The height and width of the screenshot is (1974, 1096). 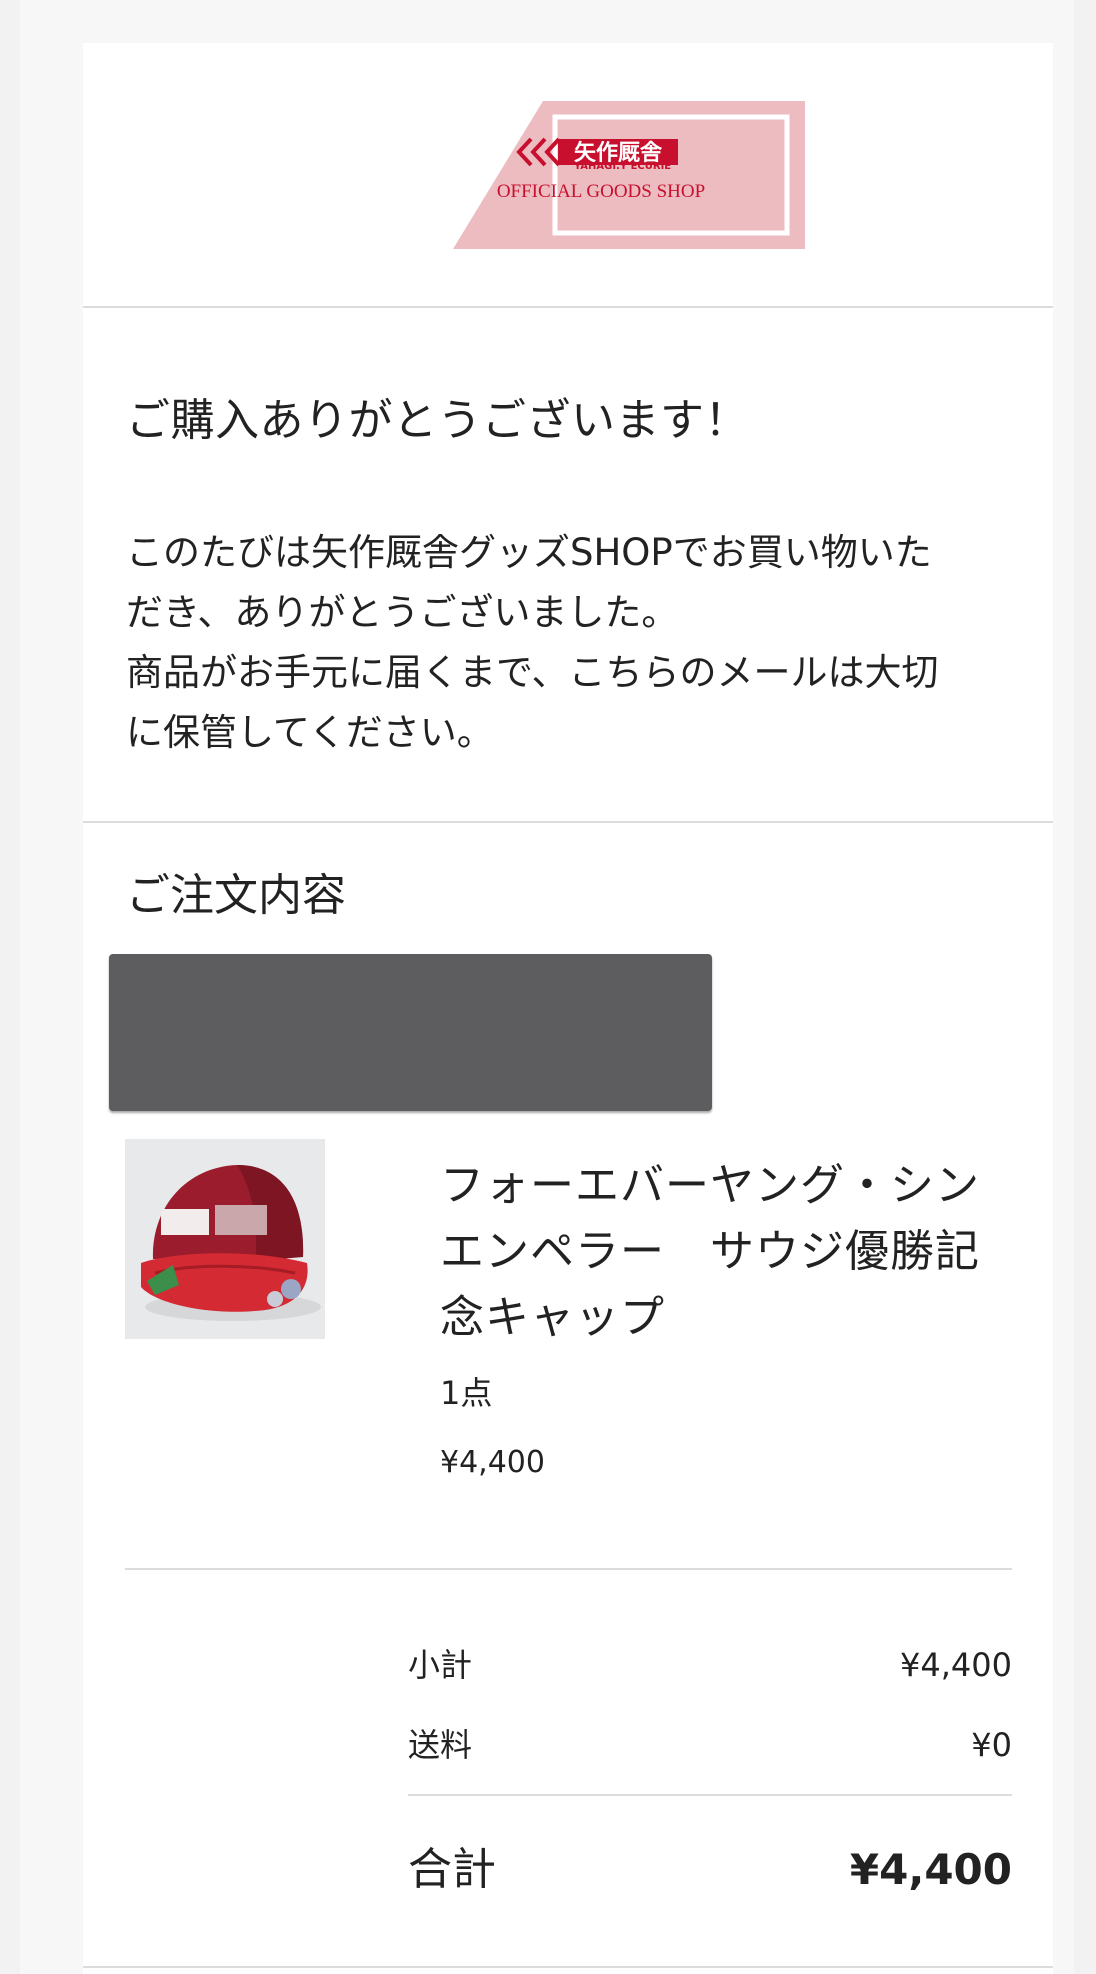 What do you see at coordinates (710, 1745) in the screenshot?
I see `shipping-row: 送料 ¥0` at bounding box center [710, 1745].